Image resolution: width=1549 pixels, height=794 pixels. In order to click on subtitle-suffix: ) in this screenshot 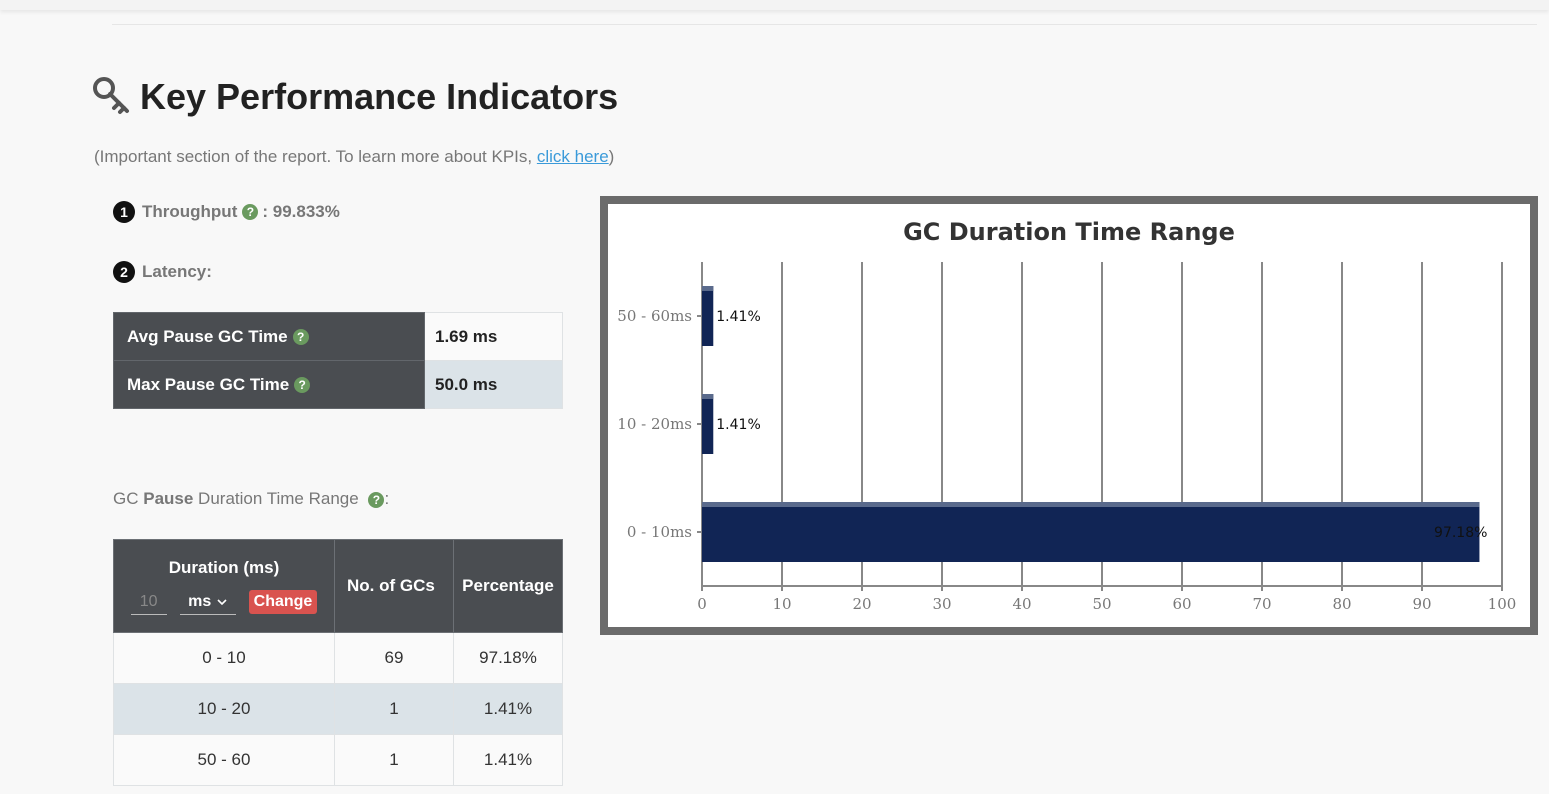, I will do `click(611, 156)`.